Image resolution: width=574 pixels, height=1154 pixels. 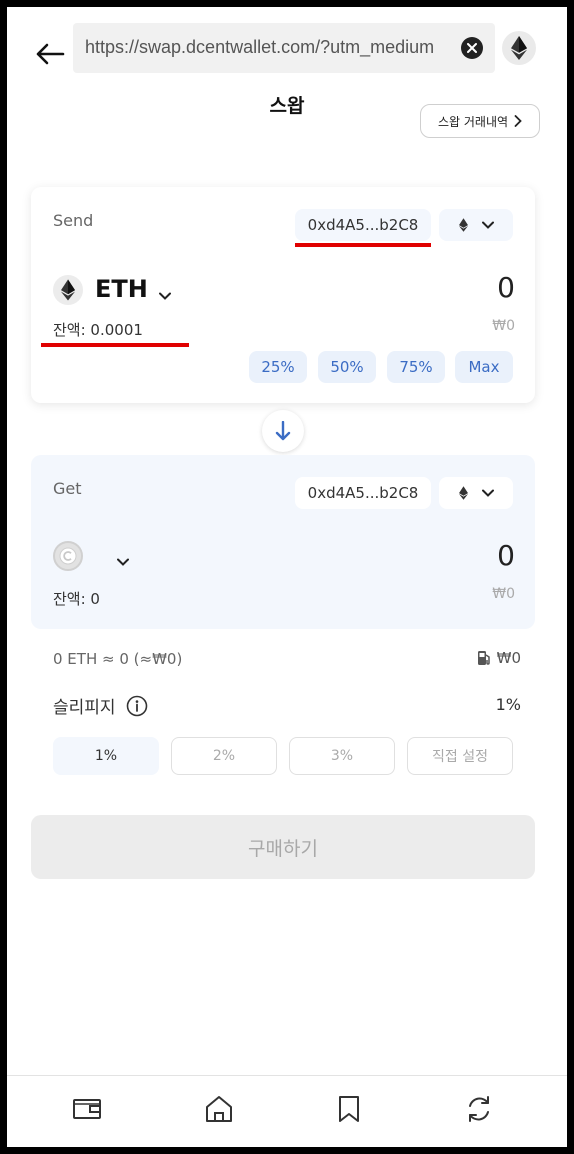 I want to click on nav-home, so click(x=219, y=1109).